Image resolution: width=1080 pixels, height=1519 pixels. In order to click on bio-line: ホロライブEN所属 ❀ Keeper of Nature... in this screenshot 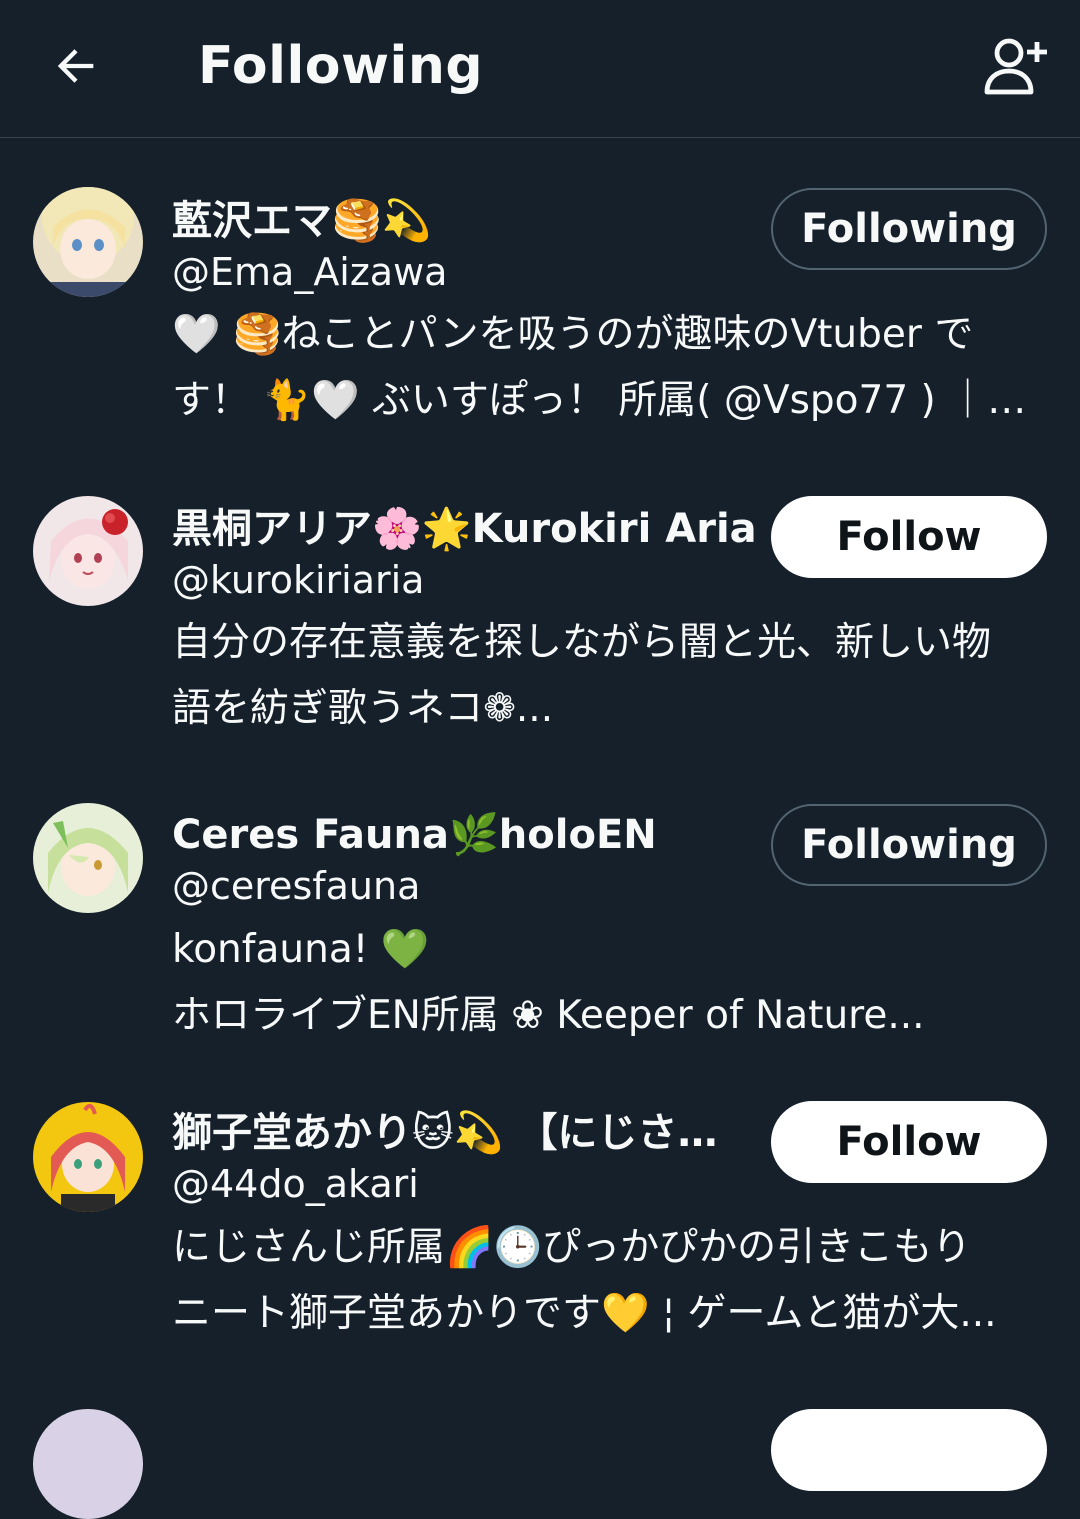, I will do `click(548, 1015)`.